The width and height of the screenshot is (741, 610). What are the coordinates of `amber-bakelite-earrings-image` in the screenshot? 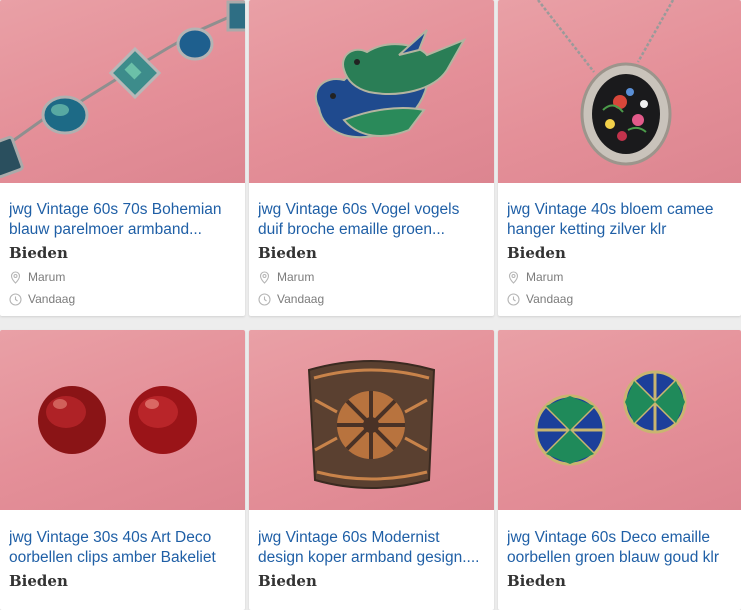 It's located at (117, 420).